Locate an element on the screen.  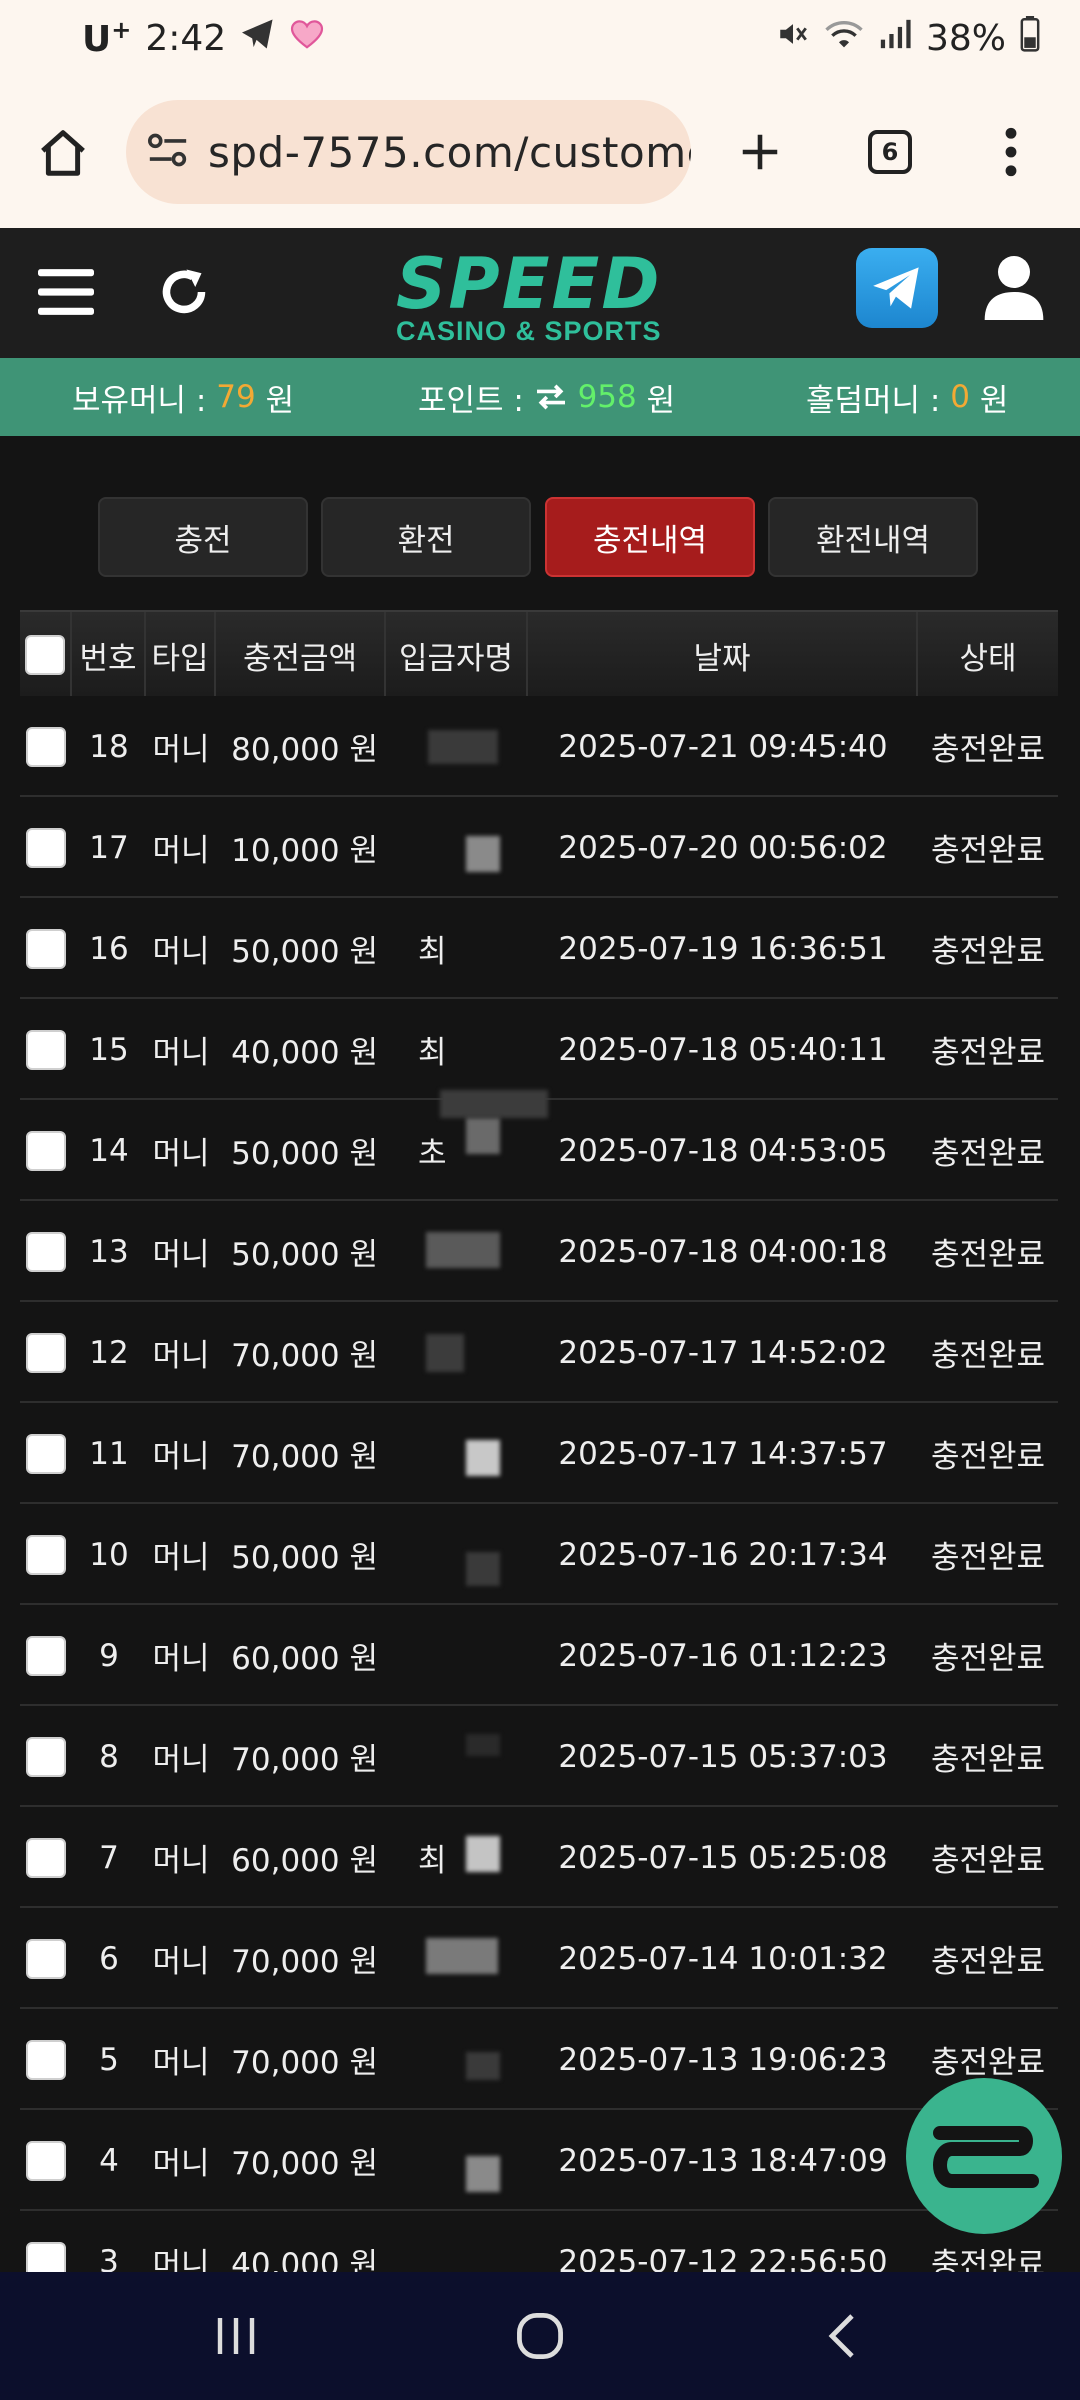
row-number: 7 is located at coordinates (109, 1857).